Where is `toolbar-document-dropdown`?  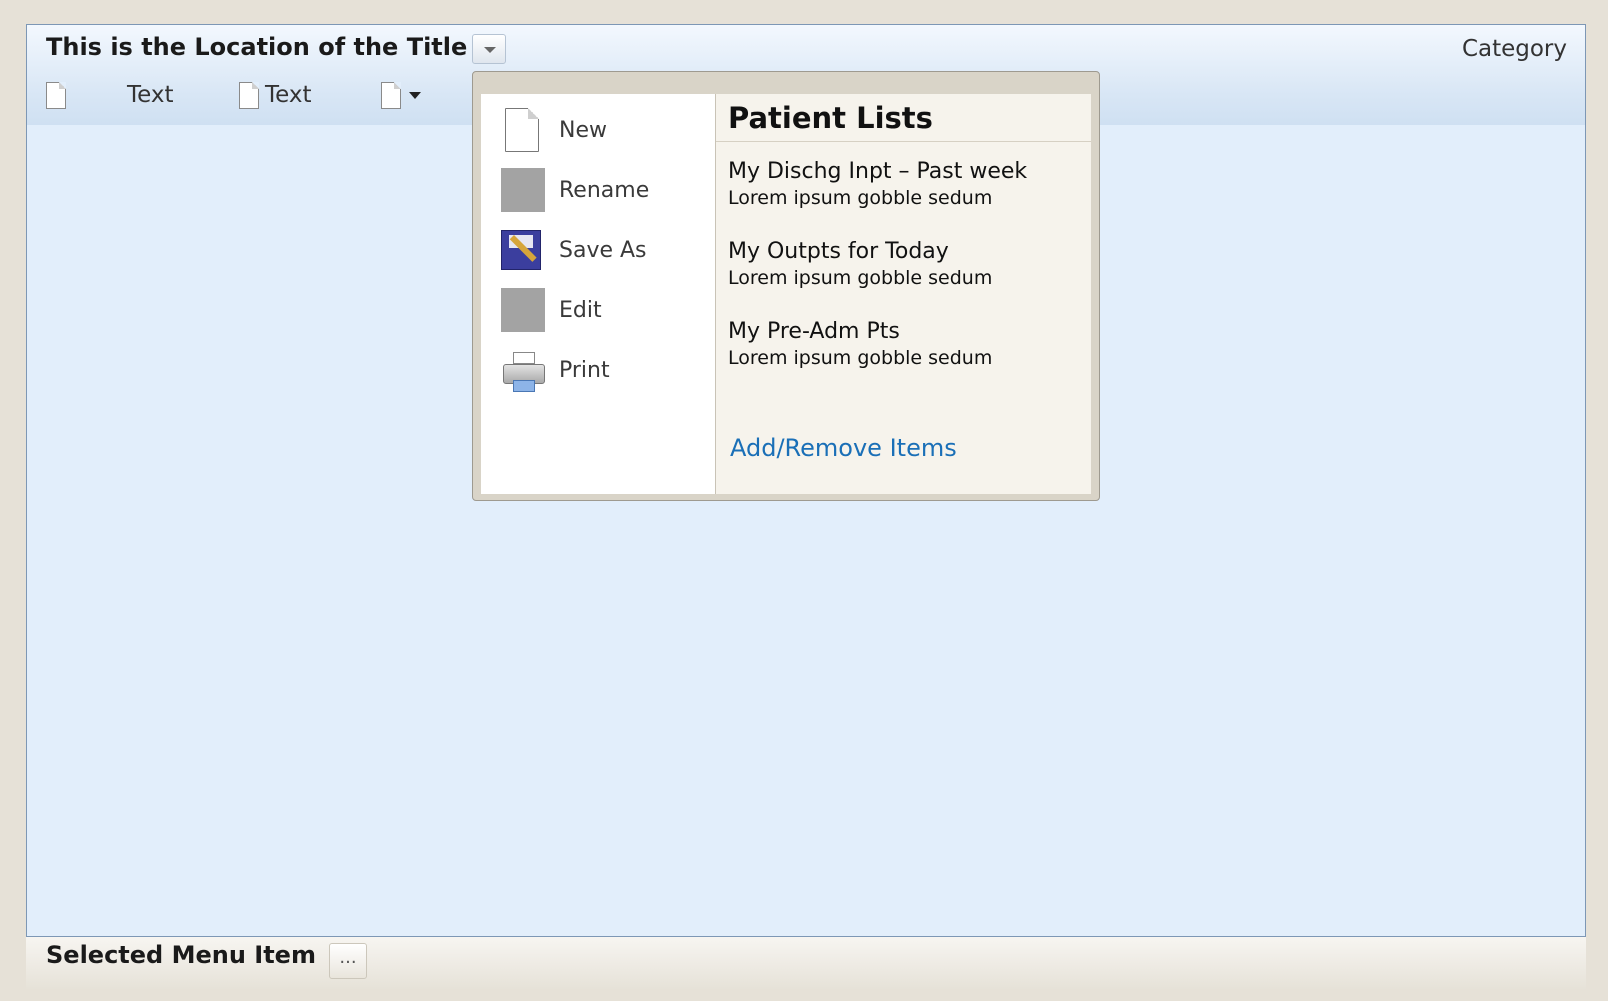 toolbar-document-dropdown is located at coordinates (401, 95).